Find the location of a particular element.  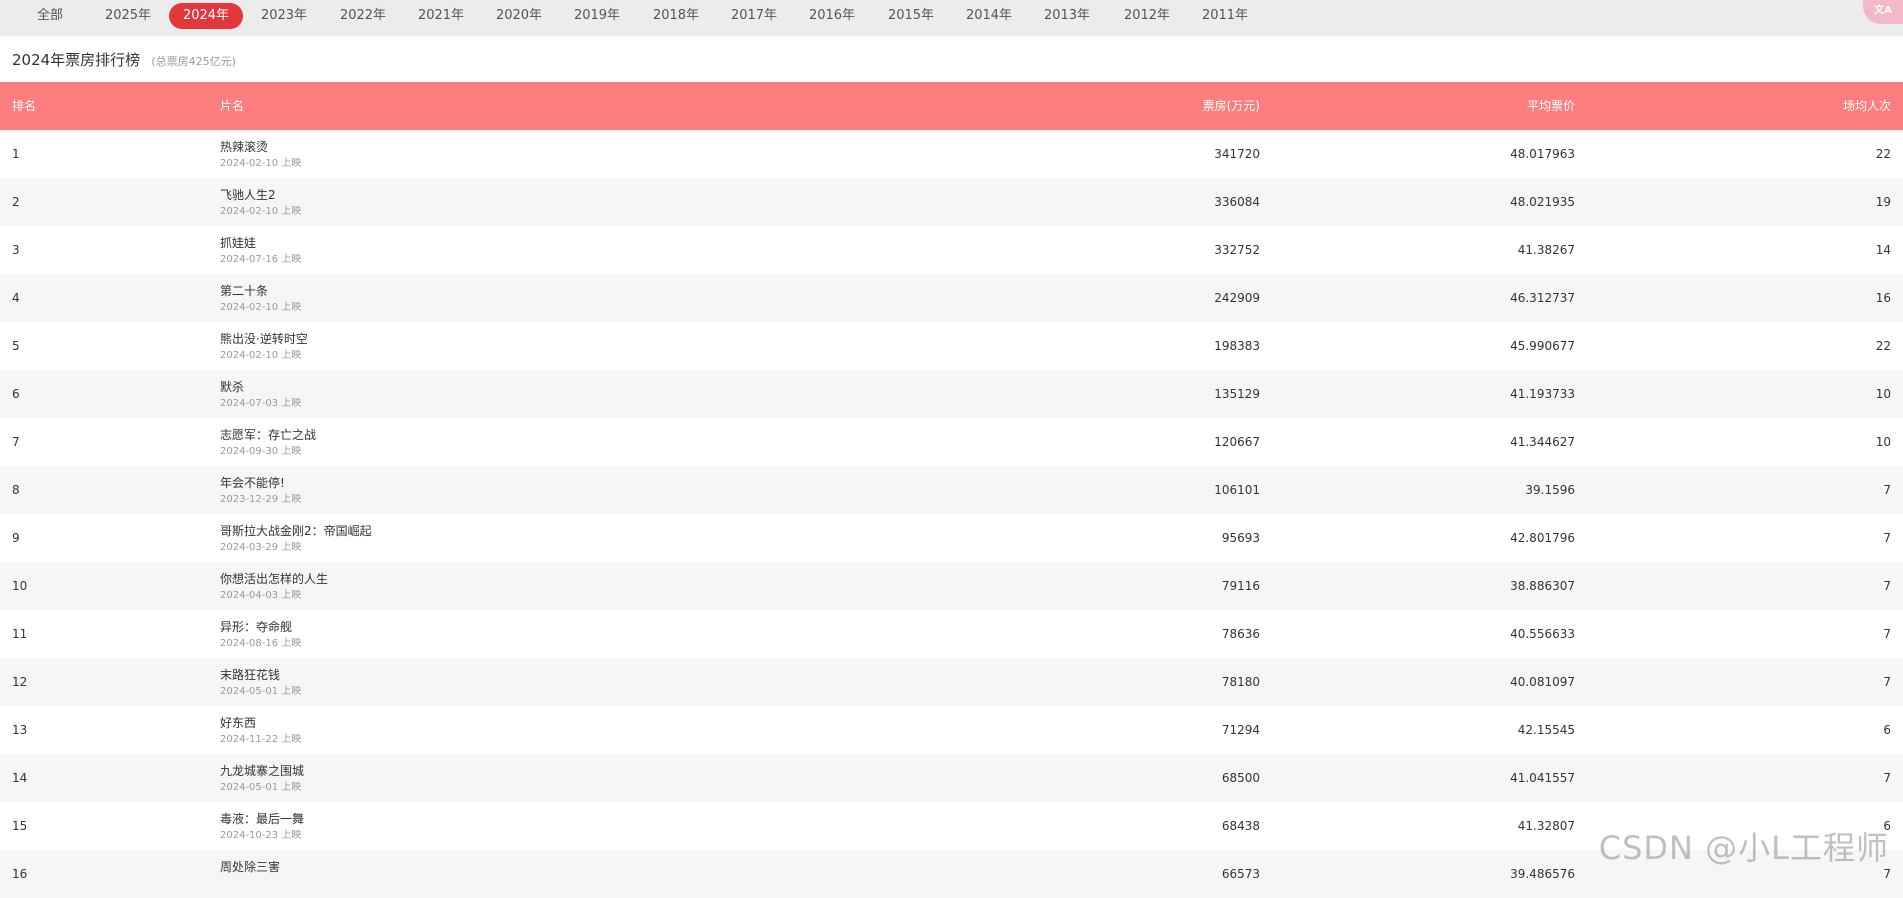

cell-avg-attendance: 6 is located at coordinates (1887, 730).